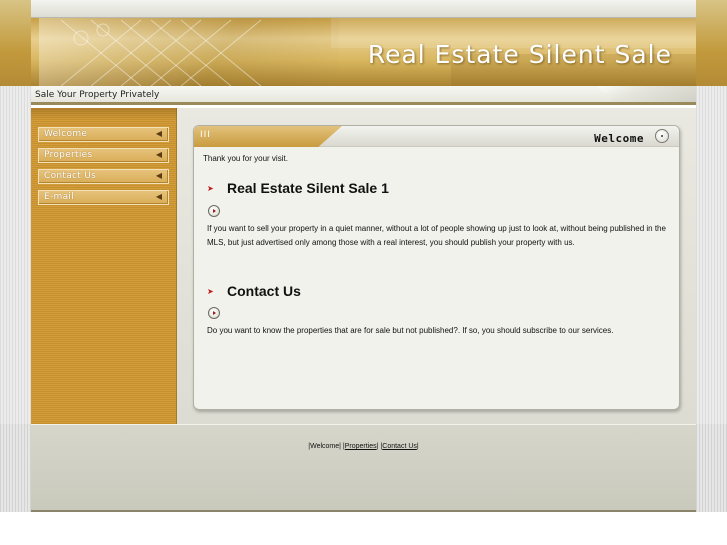 The height and width of the screenshot is (545, 727). What do you see at coordinates (268, 136) in the screenshot?
I see `panel-tab: III` at bounding box center [268, 136].